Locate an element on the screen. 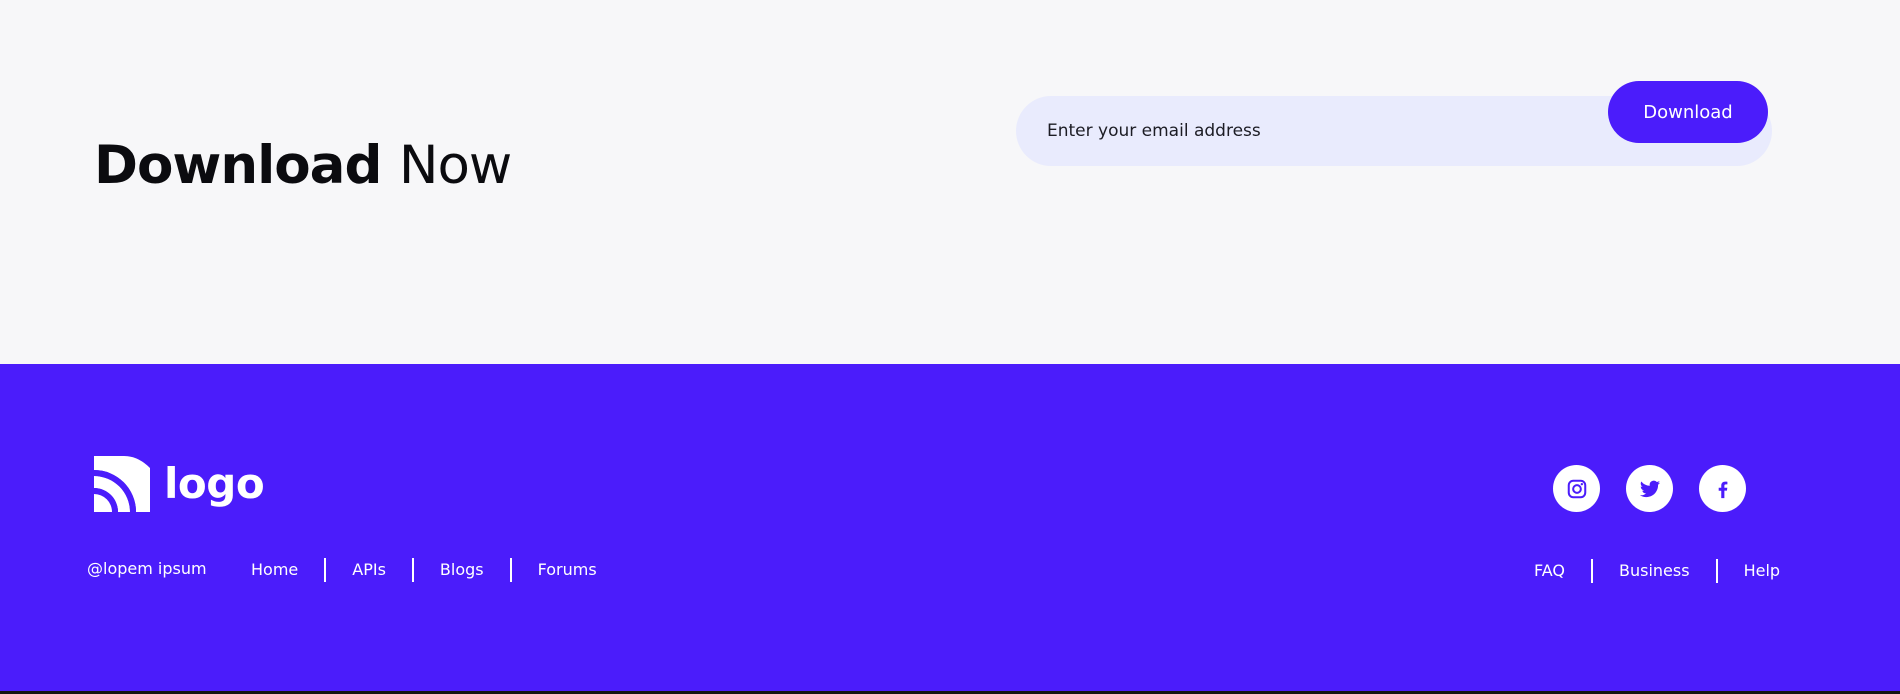  copyright-text: @lopem ipsum is located at coordinates (147, 568).